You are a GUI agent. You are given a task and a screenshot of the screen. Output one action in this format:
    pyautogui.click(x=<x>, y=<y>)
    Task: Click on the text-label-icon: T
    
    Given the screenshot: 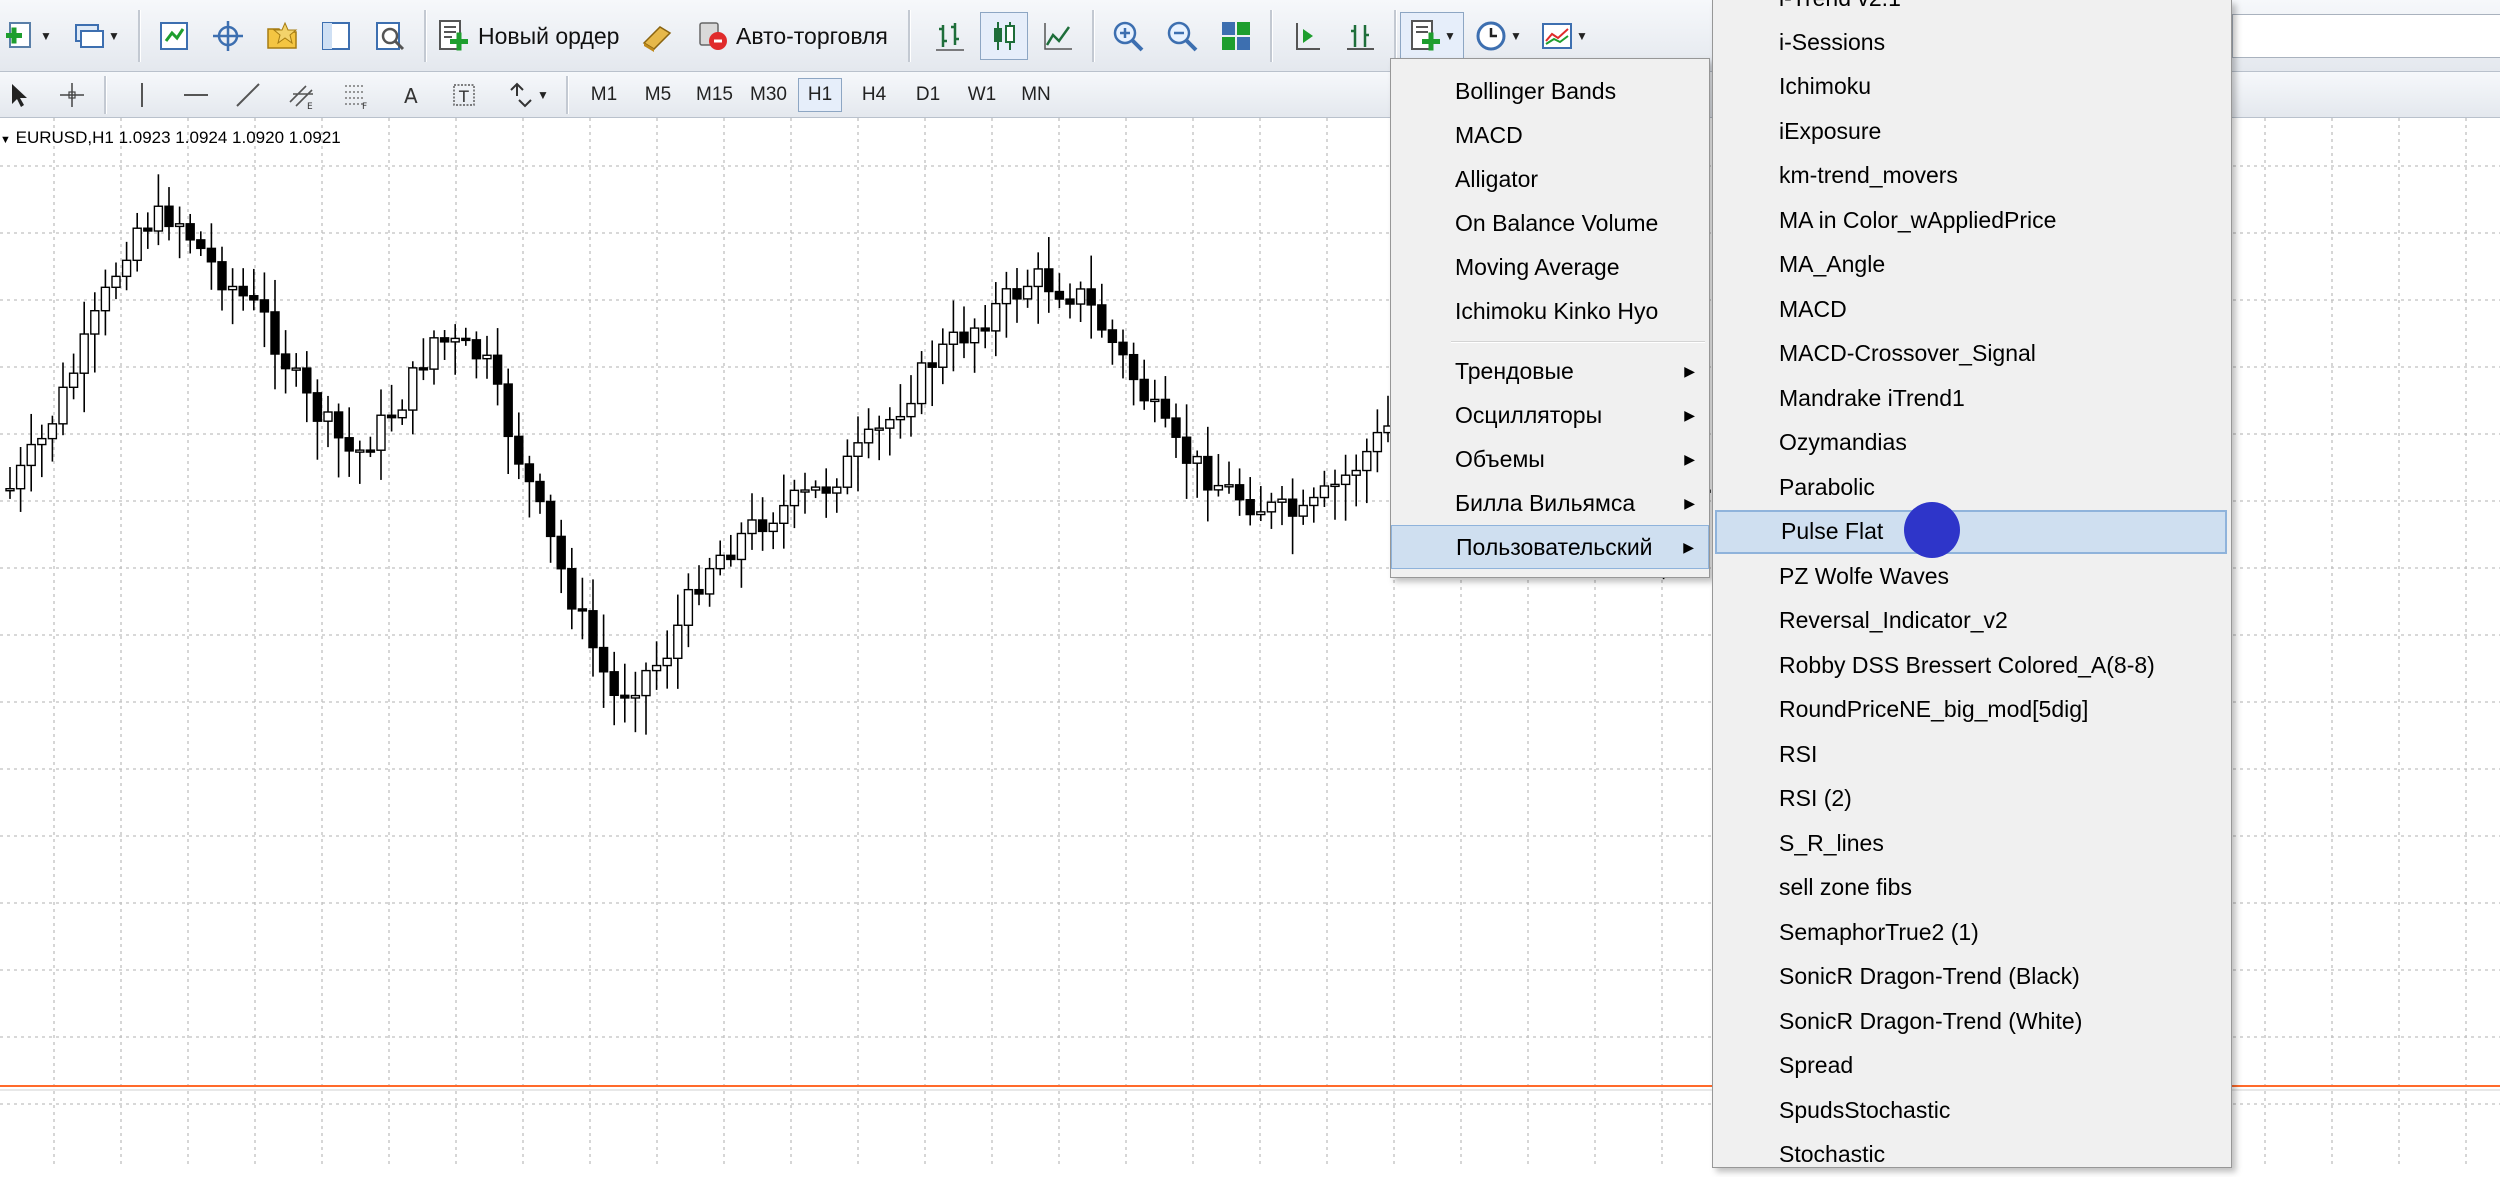 What is the action you would take?
    pyautogui.click(x=464, y=95)
    